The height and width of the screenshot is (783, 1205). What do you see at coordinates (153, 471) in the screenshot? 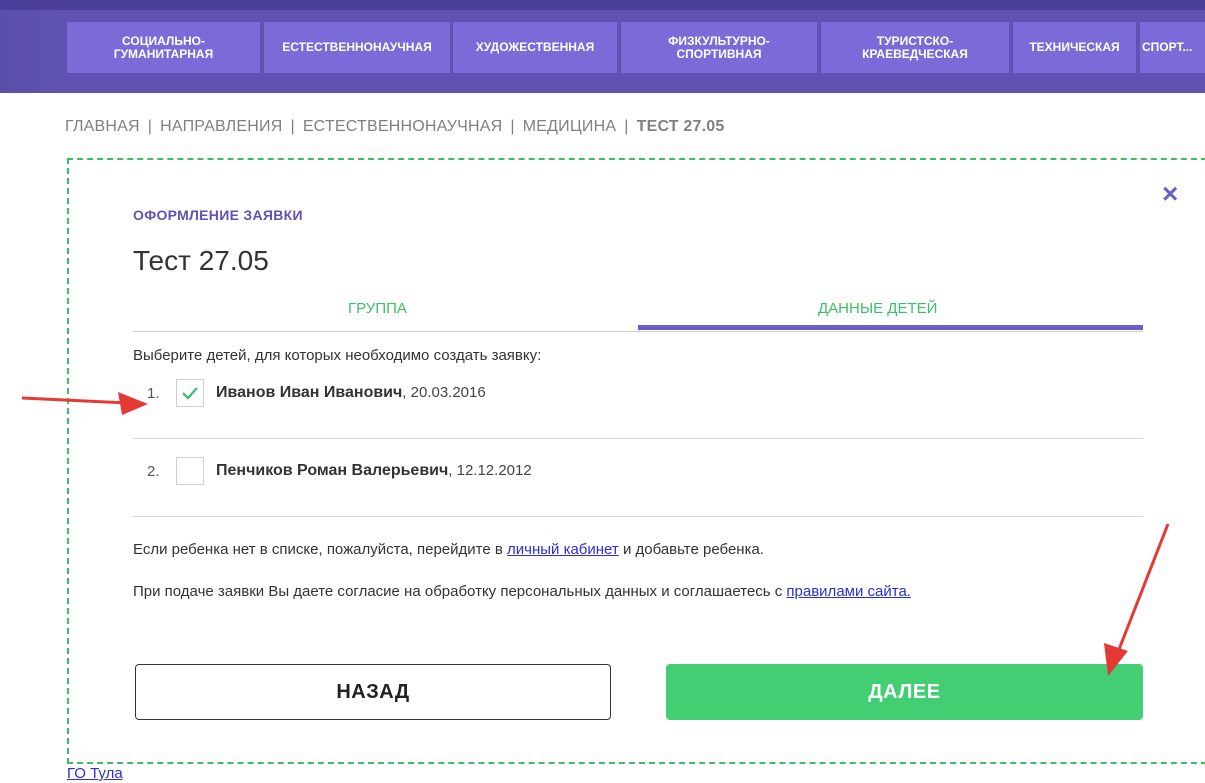
I see `child-number: 2.` at bounding box center [153, 471].